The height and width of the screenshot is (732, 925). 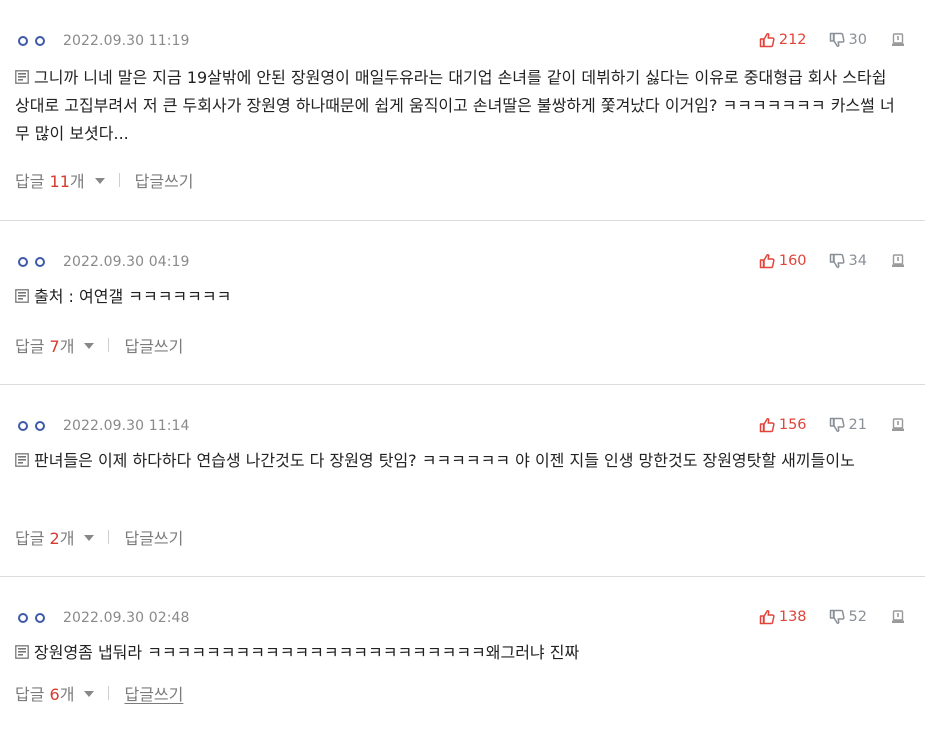 I want to click on comment-text: 장원영좀 냅둬라 ㅋㅋㅋㅋㅋㅋㅋㅋㅋㅋㅋㅋㅋㅋㅋㅋㅋㅋㅋㅋㅋㅋㅋ왜그러냐 진짜, so click(x=307, y=652).